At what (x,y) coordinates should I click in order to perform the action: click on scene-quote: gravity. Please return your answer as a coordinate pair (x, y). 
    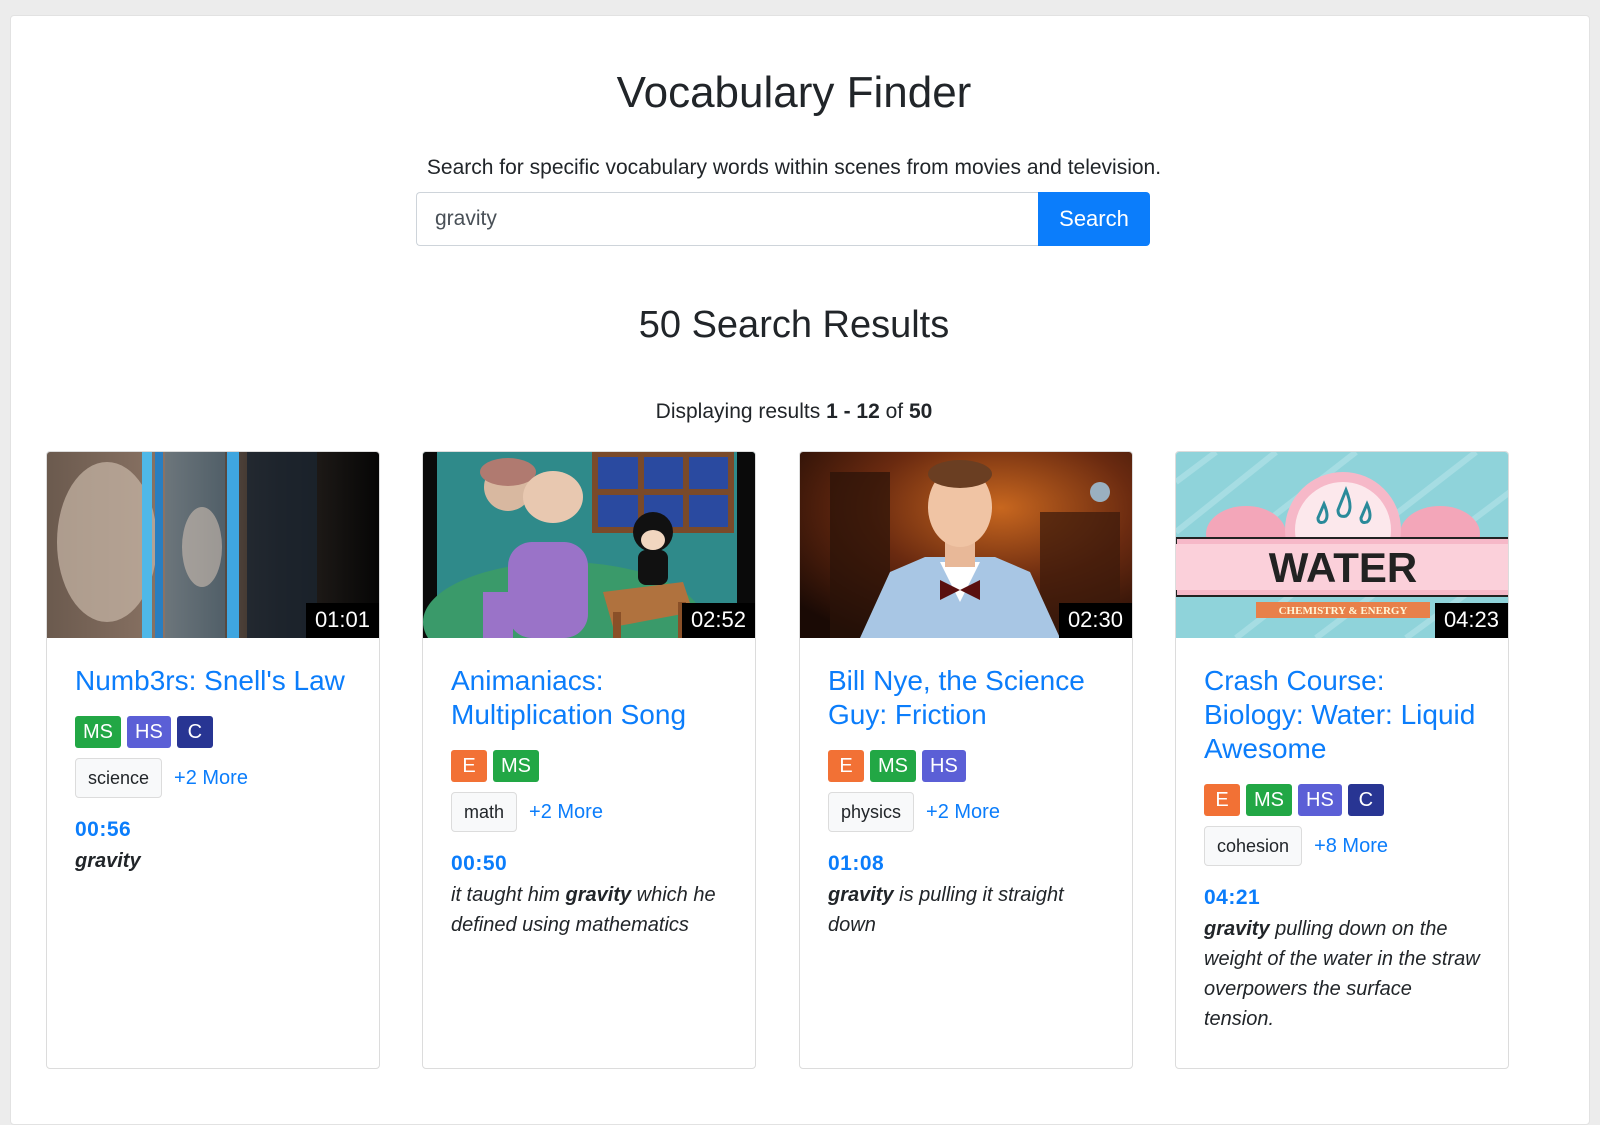
    Looking at the image, I should click on (213, 861).